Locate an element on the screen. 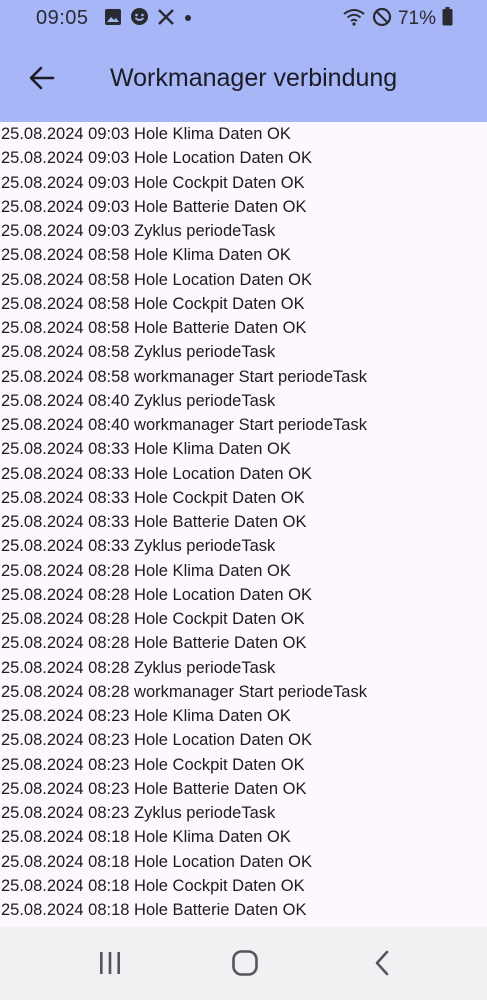 This screenshot has height=1000, width=487. log-entry: 25.08.2024 08:23 Hole Cockpit Daten OK is located at coordinates (153, 764).